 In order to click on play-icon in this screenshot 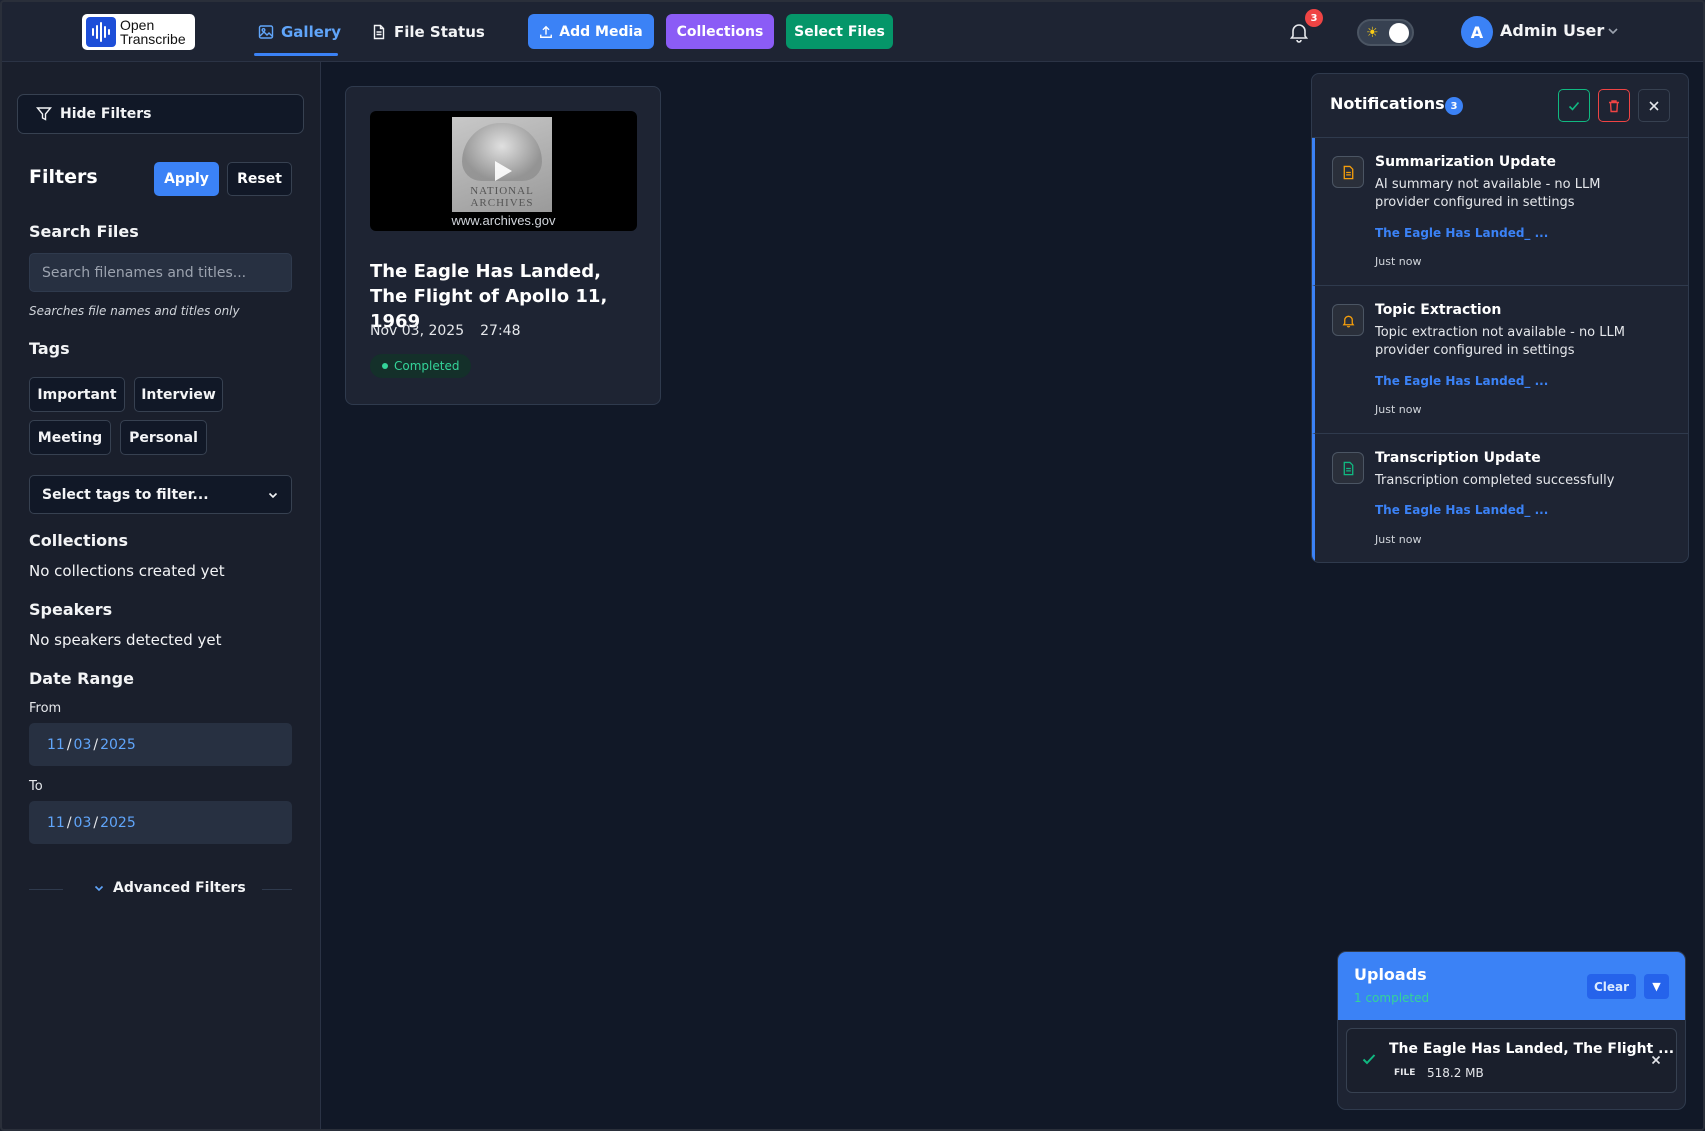, I will do `click(503, 171)`.